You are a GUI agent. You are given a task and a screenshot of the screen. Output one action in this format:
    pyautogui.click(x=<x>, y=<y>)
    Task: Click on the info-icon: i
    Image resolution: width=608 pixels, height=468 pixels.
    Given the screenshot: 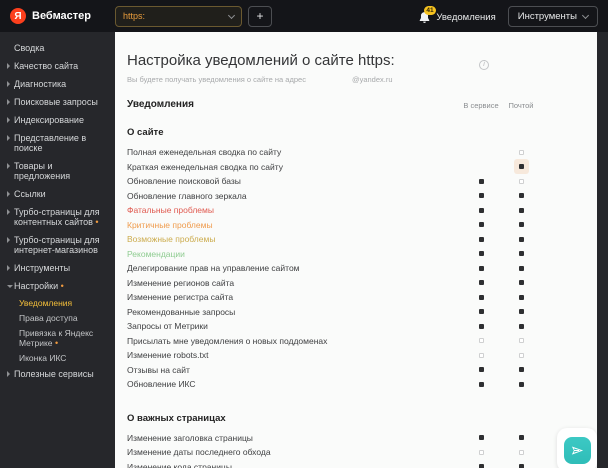 What is the action you would take?
    pyautogui.click(x=484, y=65)
    